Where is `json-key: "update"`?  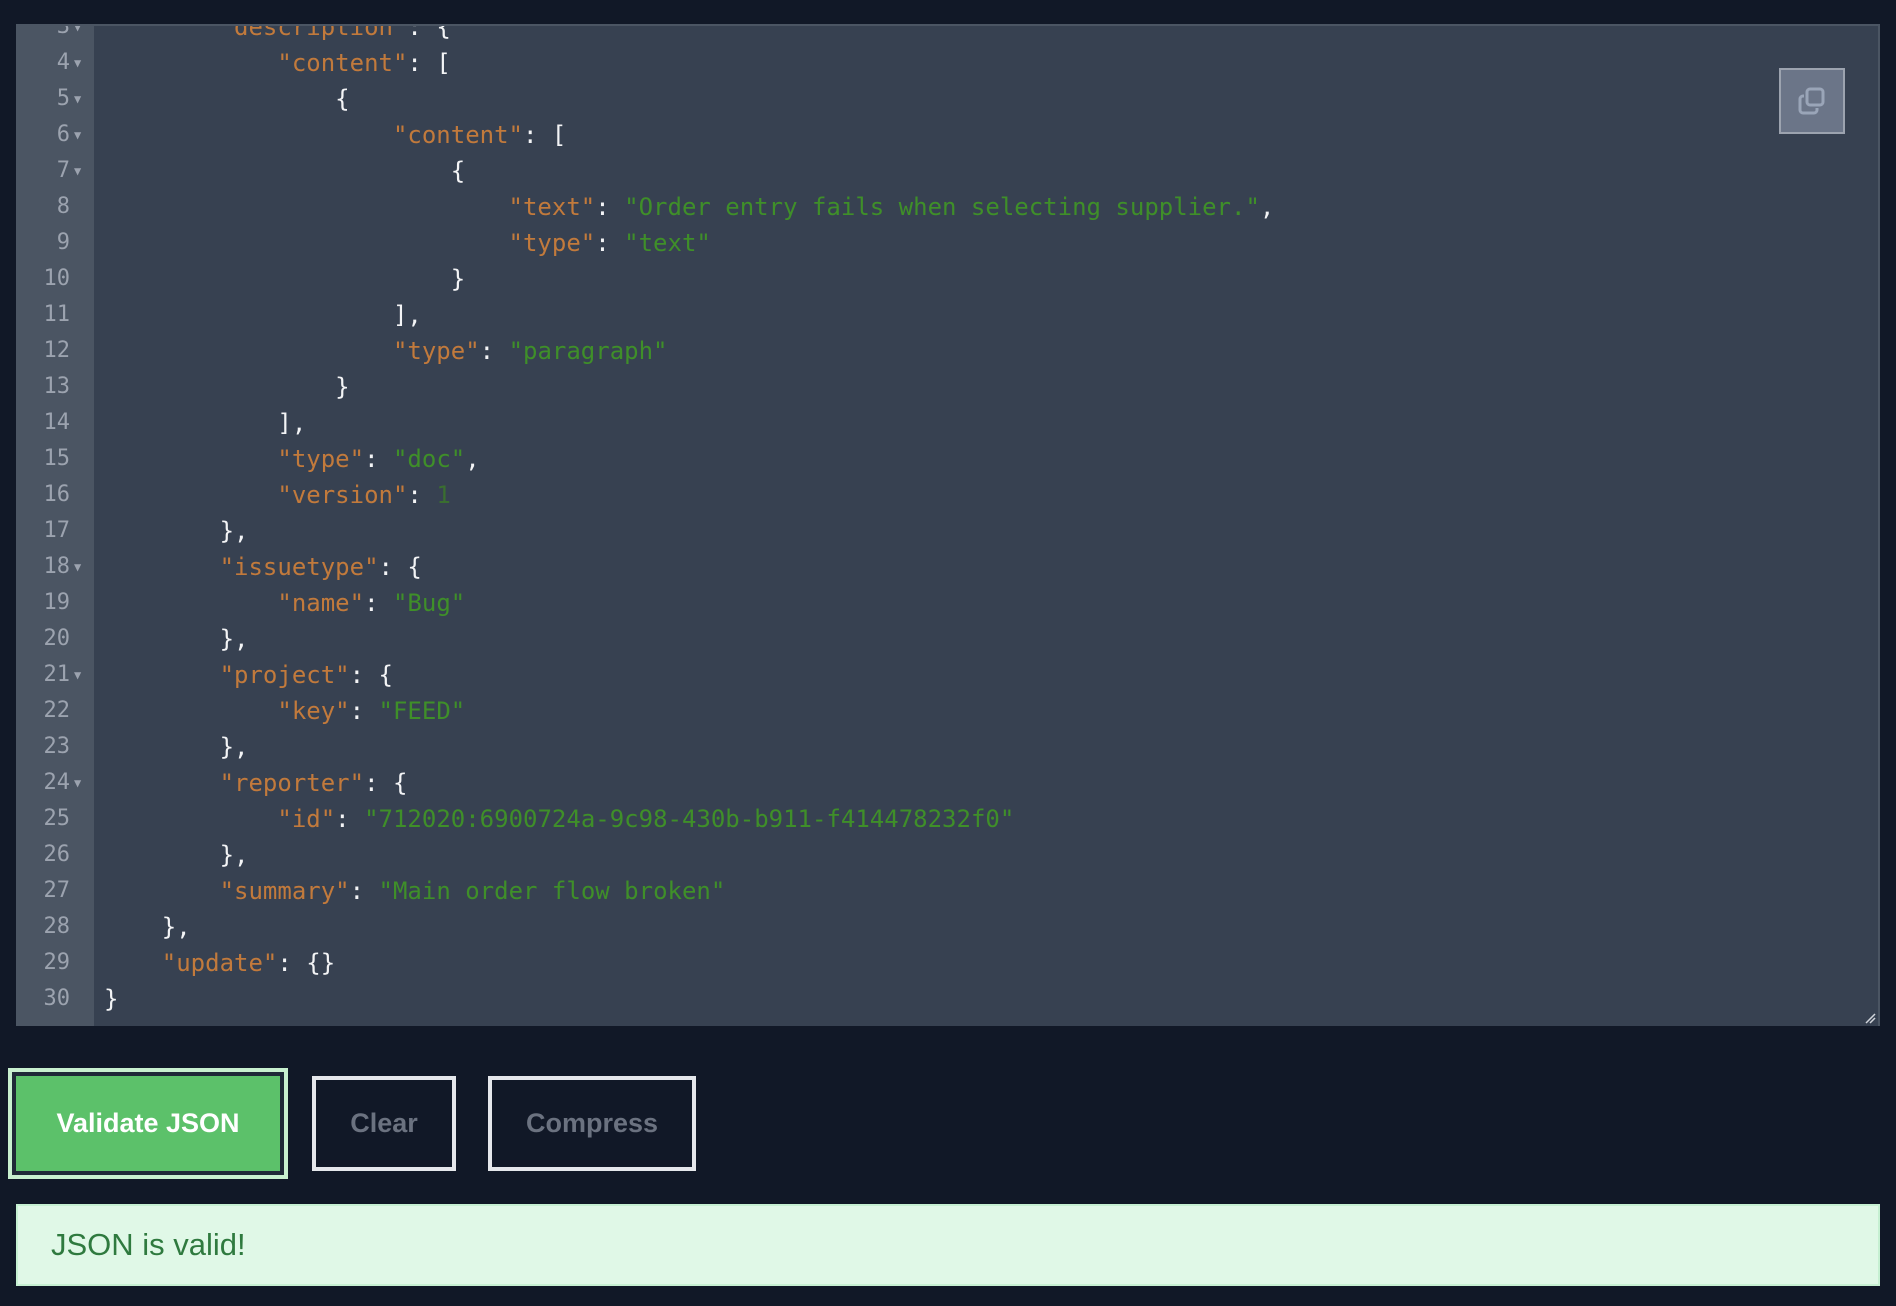
json-key: "update" is located at coordinates (219, 963).